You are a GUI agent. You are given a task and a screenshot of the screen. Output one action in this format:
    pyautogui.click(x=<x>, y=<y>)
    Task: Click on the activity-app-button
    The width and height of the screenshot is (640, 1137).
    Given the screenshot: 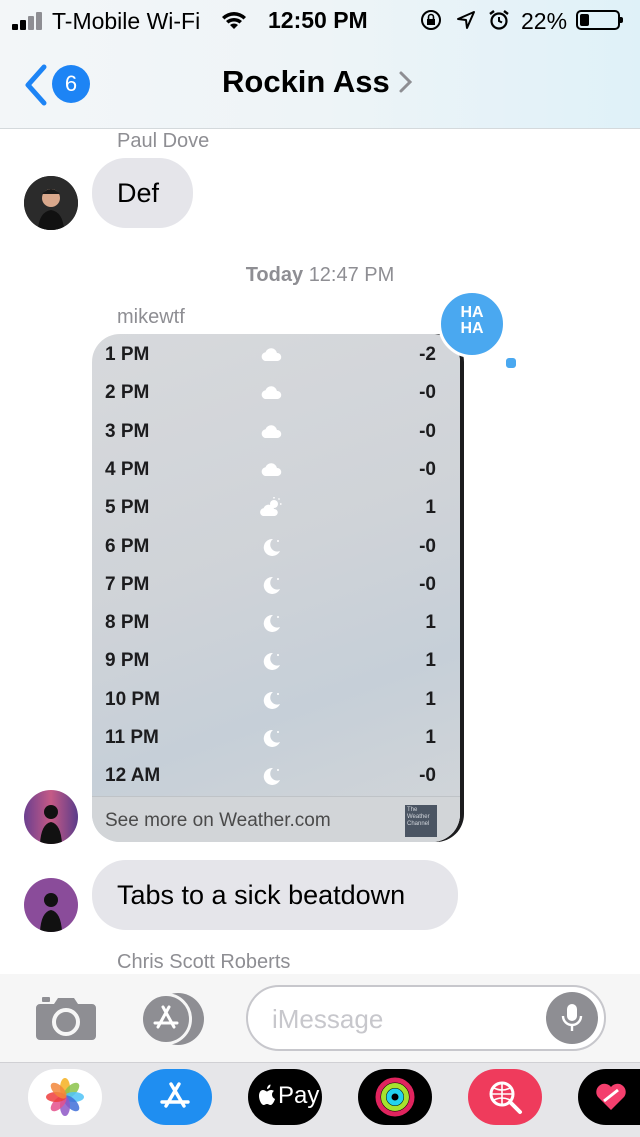 What is the action you would take?
    pyautogui.click(x=395, y=1097)
    